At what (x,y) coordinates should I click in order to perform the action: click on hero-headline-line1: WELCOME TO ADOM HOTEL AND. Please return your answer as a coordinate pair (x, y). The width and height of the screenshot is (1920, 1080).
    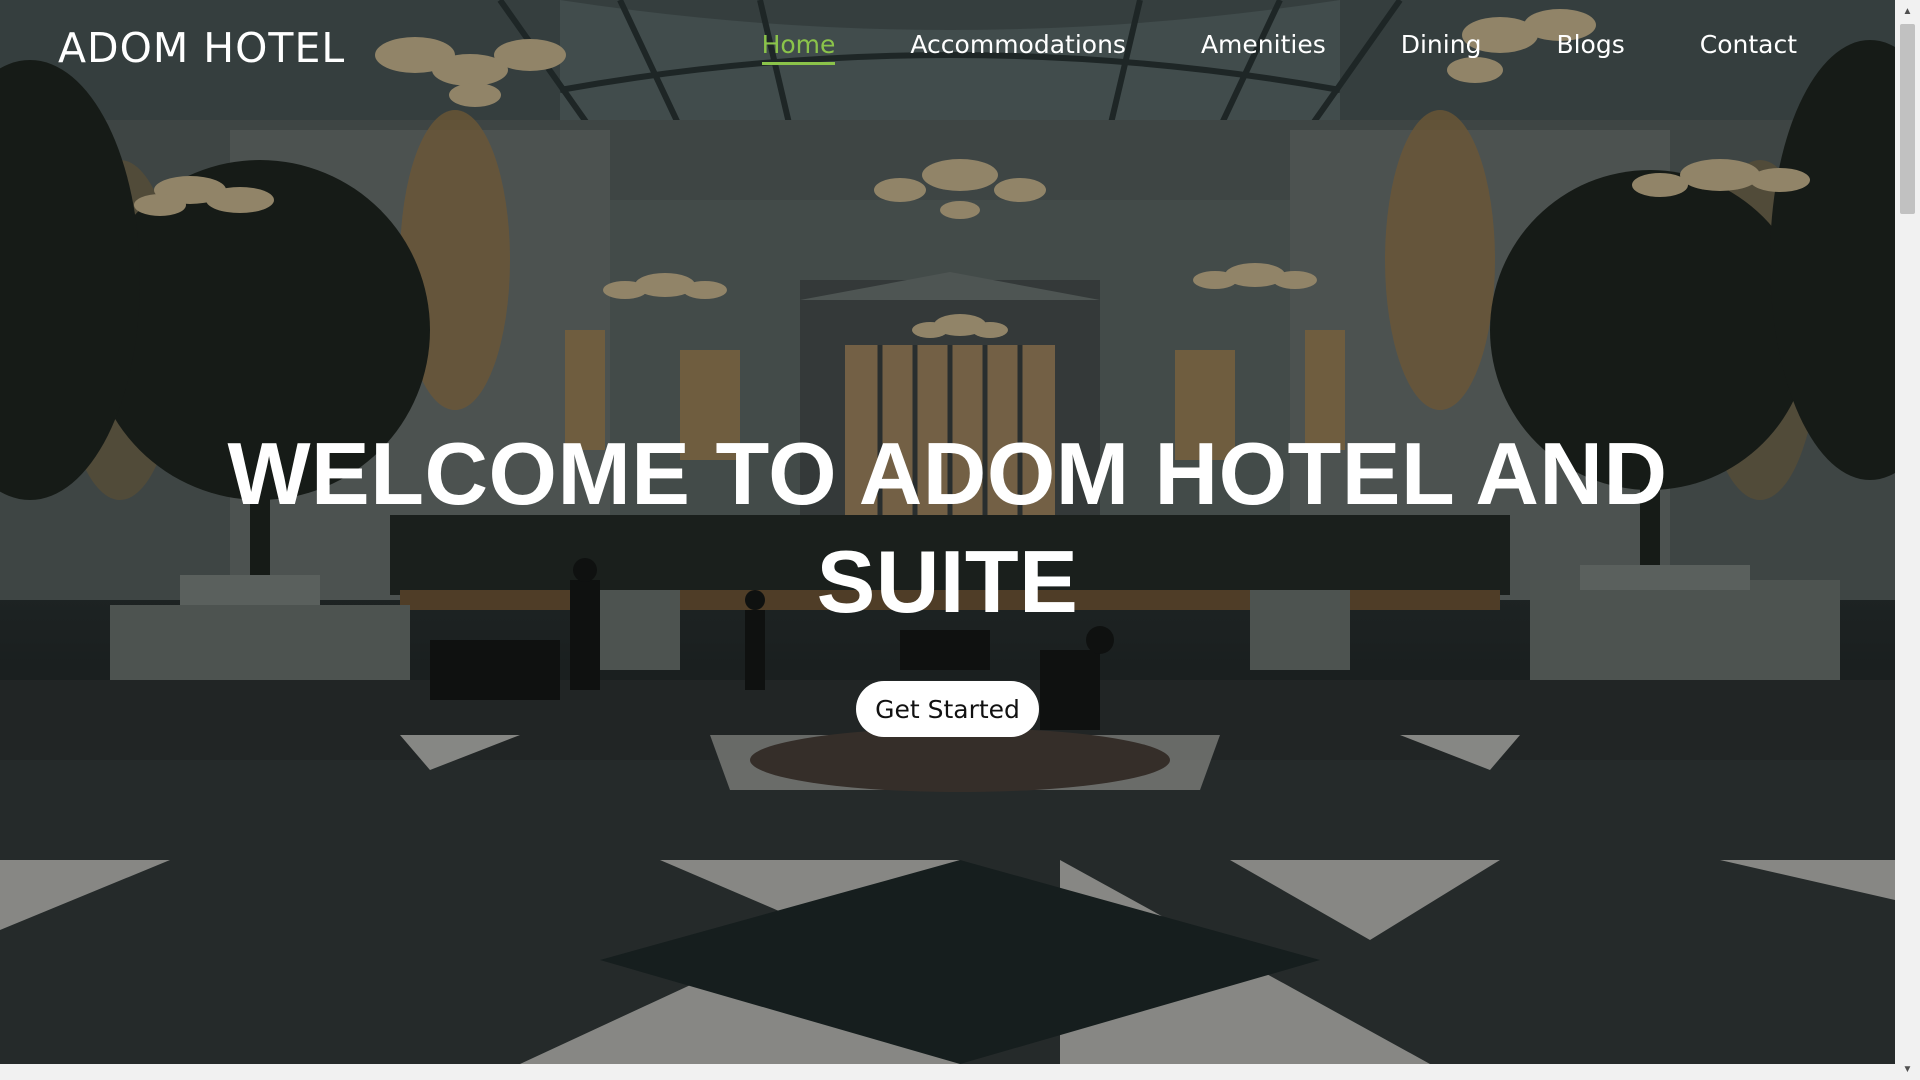
    Looking at the image, I should click on (947, 473).